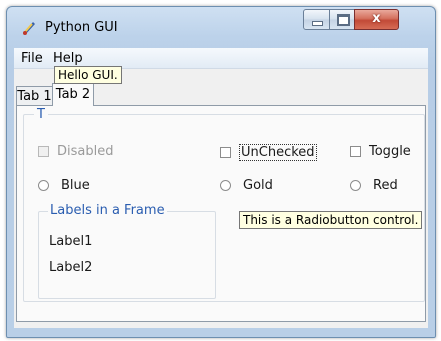 This screenshot has width=441, height=341. What do you see at coordinates (81, 27) in the screenshot?
I see `window-title: Python GUI` at bounding box center [81, 27].